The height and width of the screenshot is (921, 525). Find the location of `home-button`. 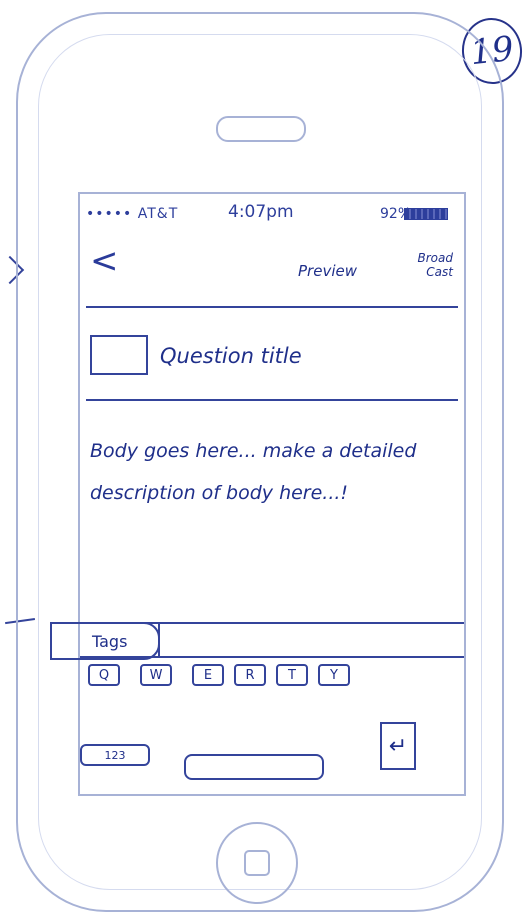

home-button is located at coordinates (257, 863).